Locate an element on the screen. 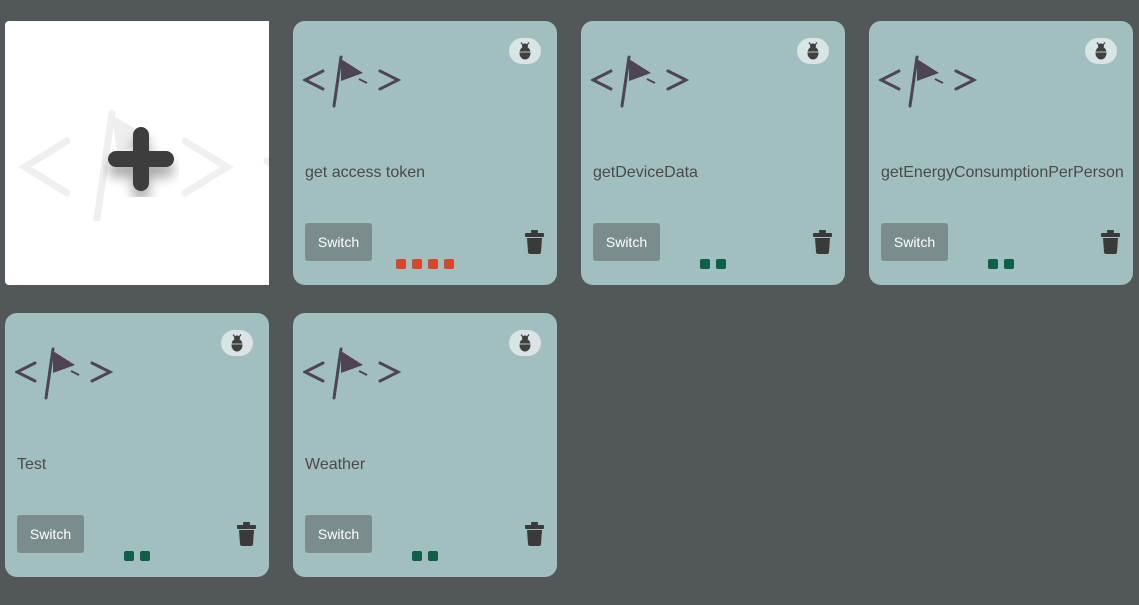 The width and height of the screenshot is (1139, 605). function-name: getDeviceData is located at coordinates (645, 172).